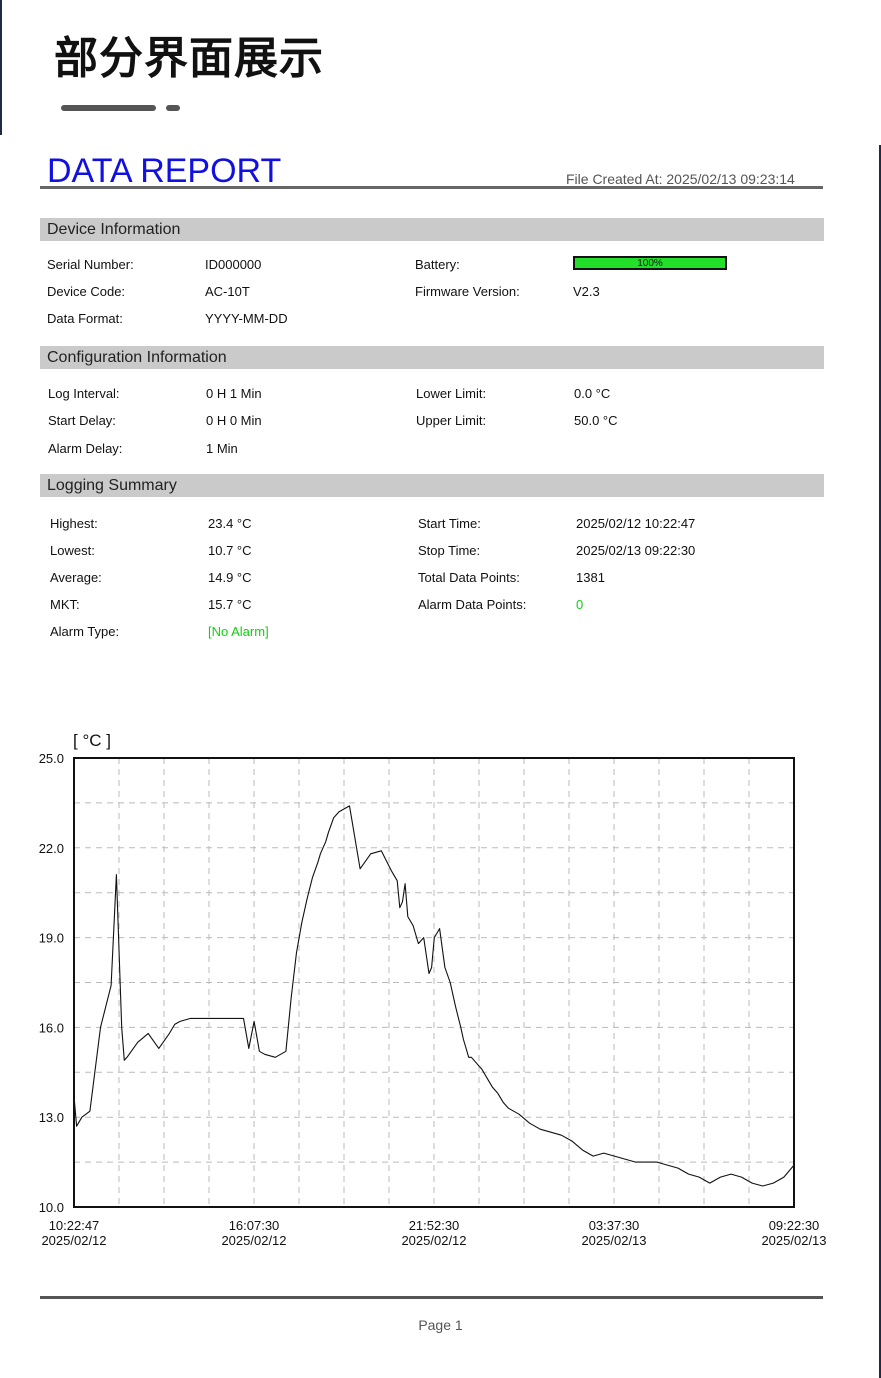 The width and height of the screenshot is (881, 1378). Describe the element at coordinates (189, 58) in the screenshot. I see `banner-title: 部分界面展示` at that location.